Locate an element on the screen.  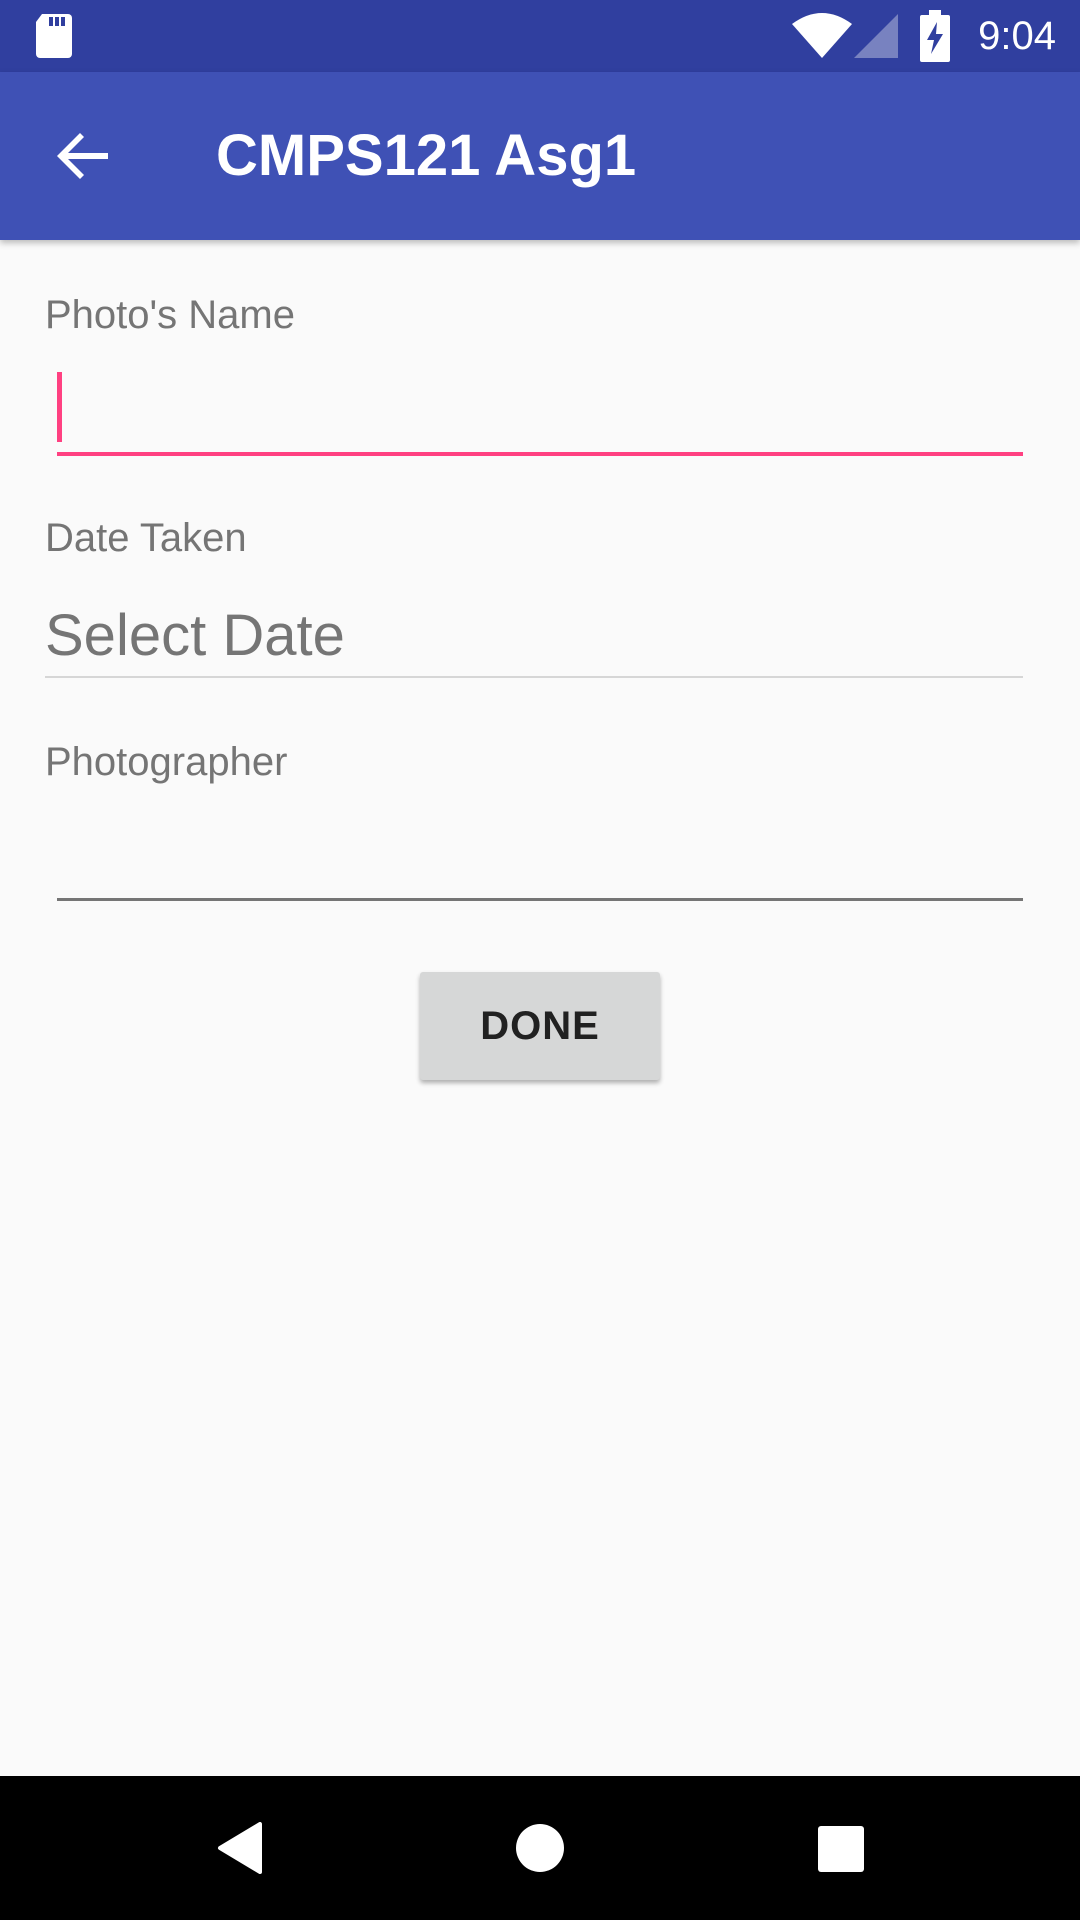
app-title: CMPS121 Asg1 is located at coordinates (426, 155).